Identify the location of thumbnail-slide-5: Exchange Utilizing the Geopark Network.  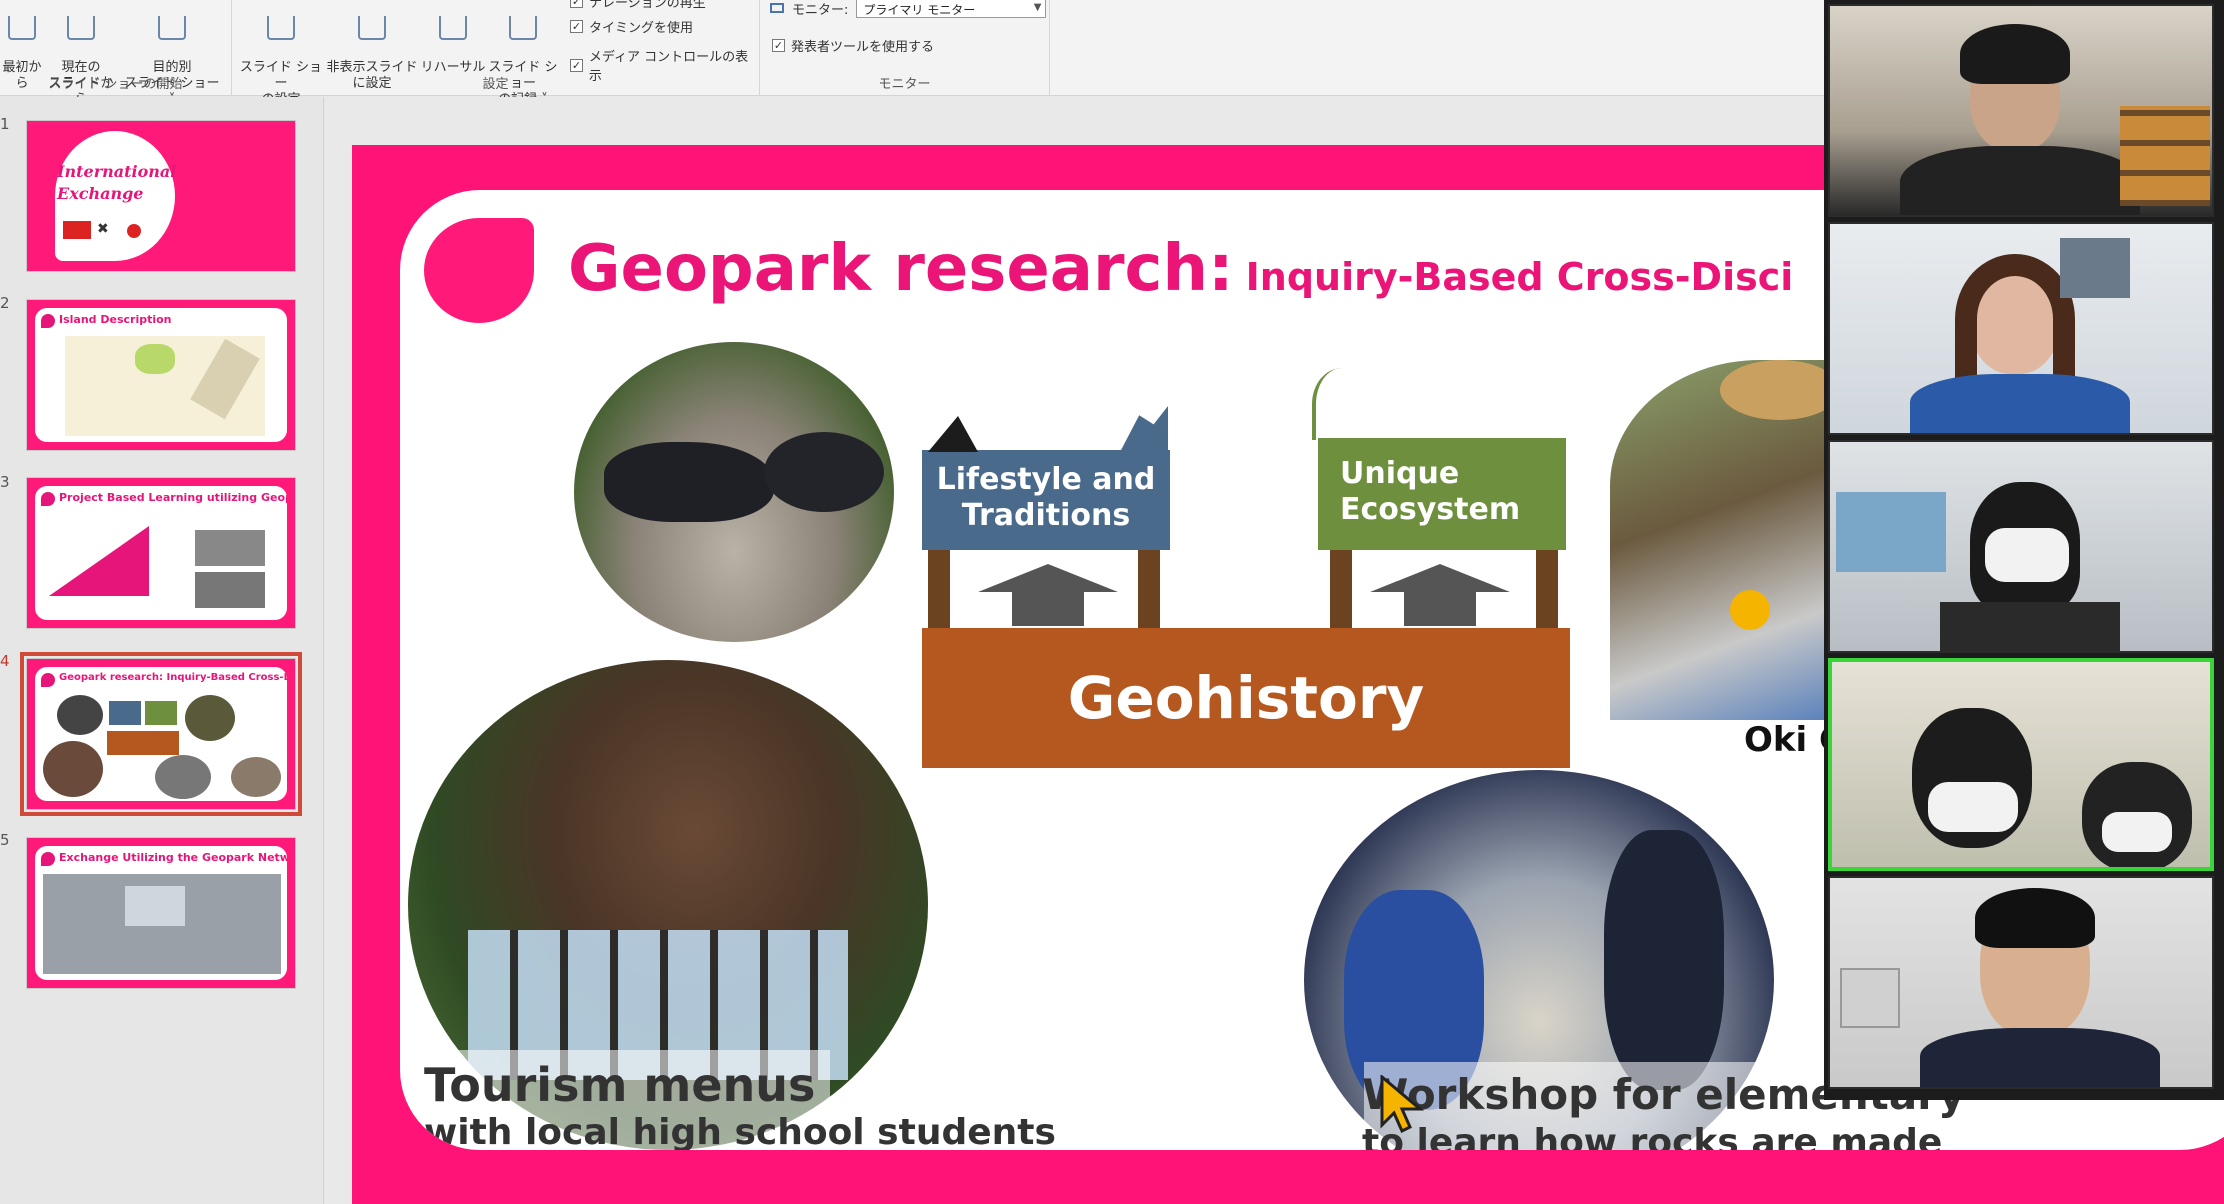
(161, 913).